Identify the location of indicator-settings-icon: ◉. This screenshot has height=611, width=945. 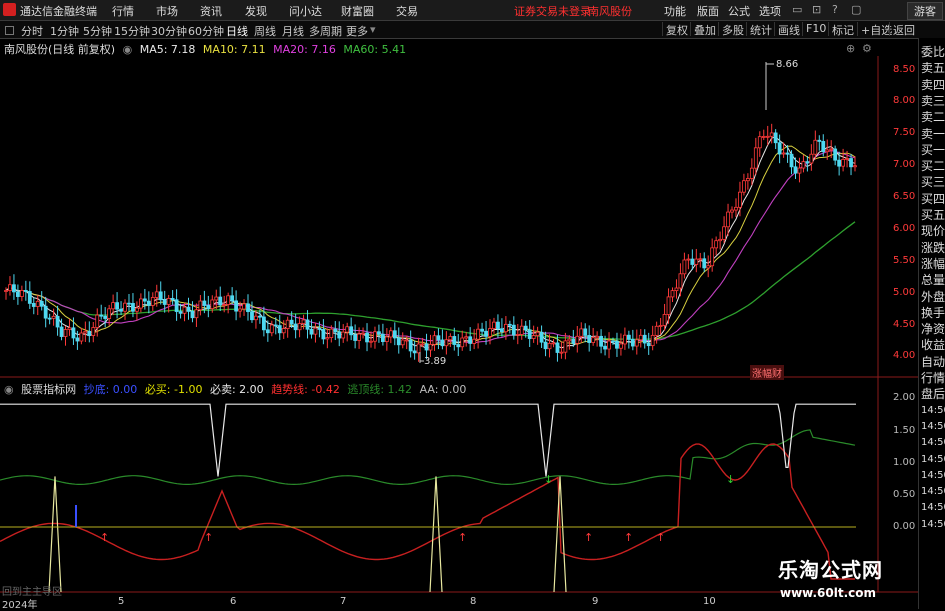
(9, 389).